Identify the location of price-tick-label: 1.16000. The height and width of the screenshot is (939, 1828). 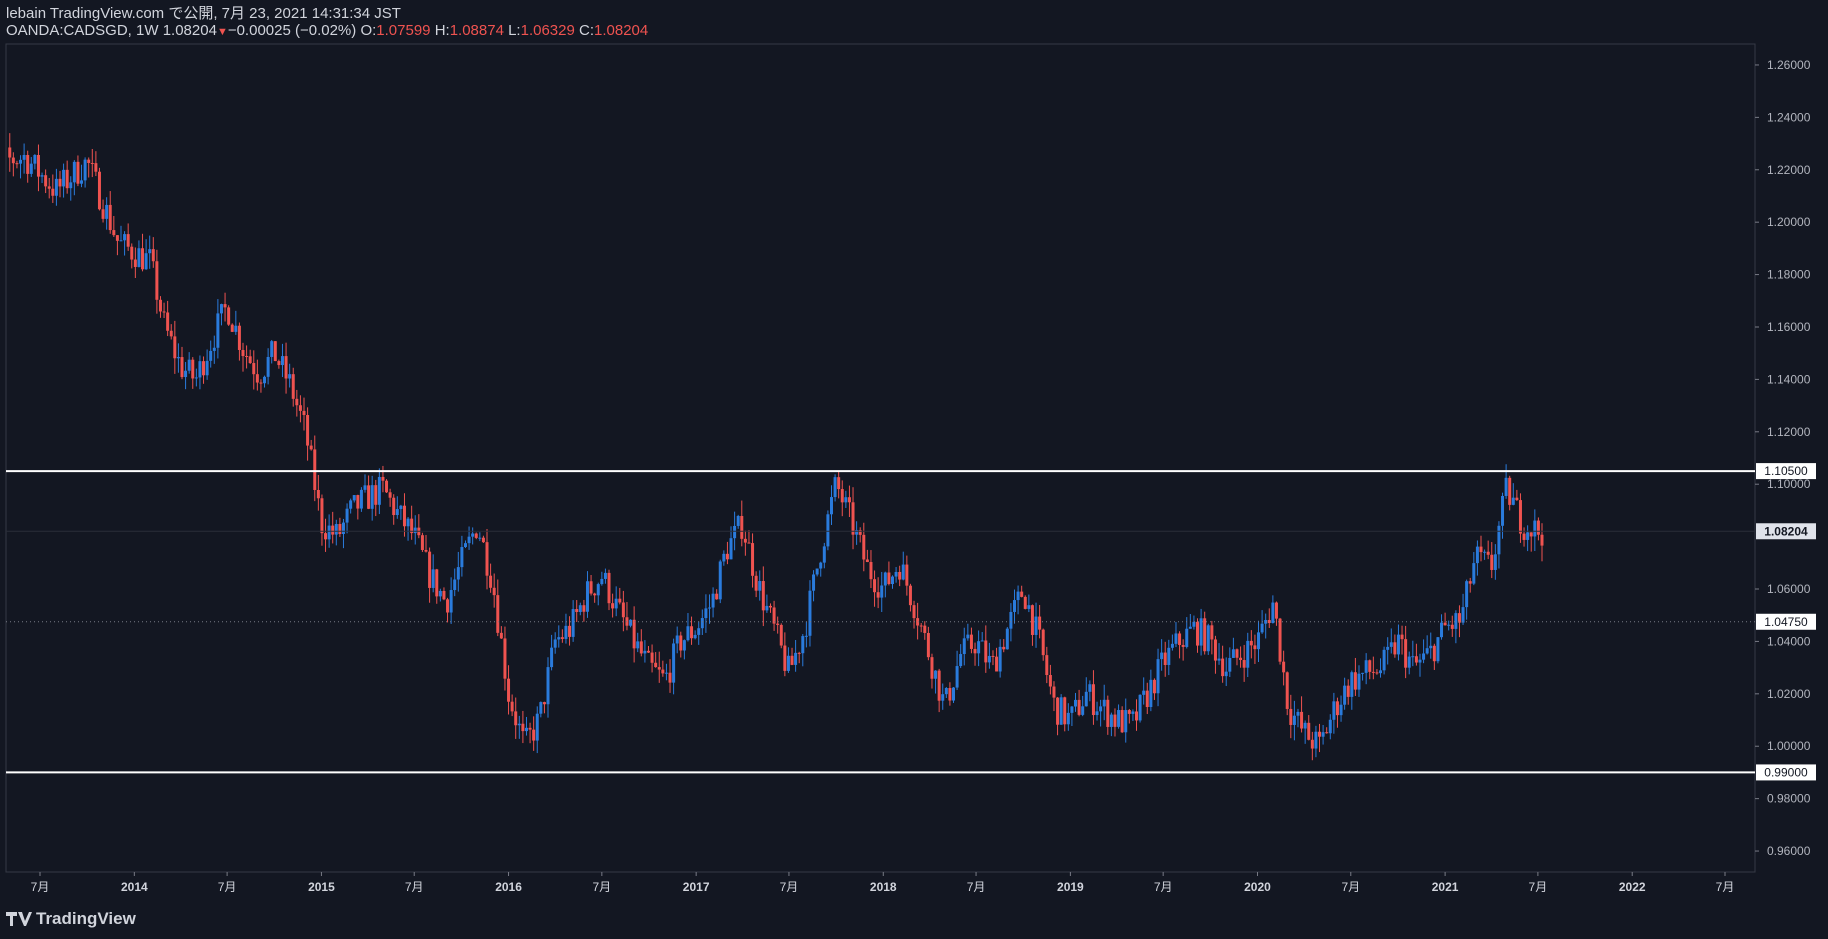
(1789, 327).